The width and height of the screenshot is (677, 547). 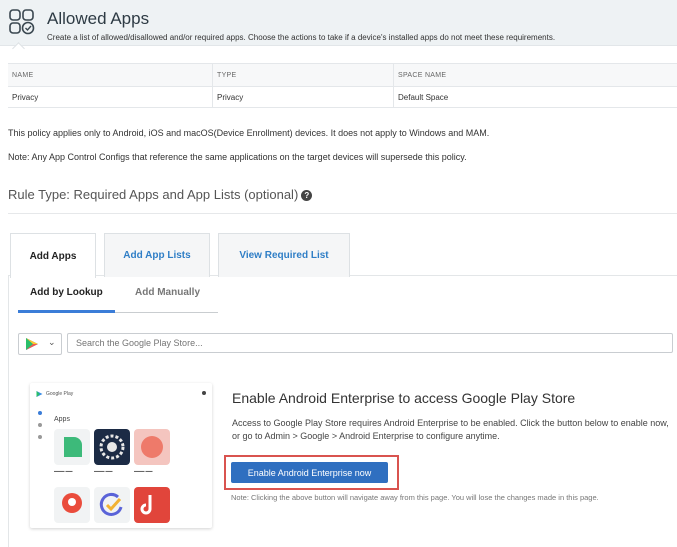 I want to click on search-input, so click(x=370, y=343).